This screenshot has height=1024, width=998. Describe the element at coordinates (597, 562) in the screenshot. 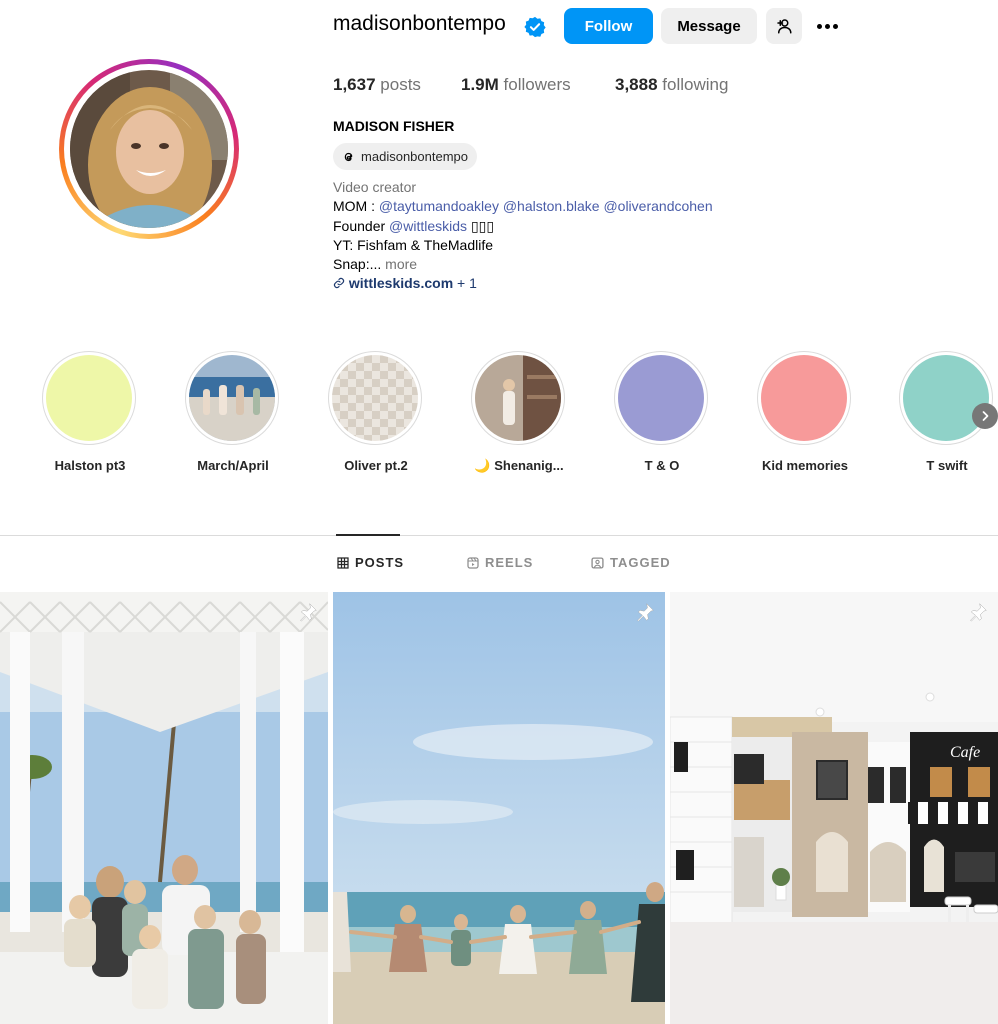

I see `tagged-icon` at that location.